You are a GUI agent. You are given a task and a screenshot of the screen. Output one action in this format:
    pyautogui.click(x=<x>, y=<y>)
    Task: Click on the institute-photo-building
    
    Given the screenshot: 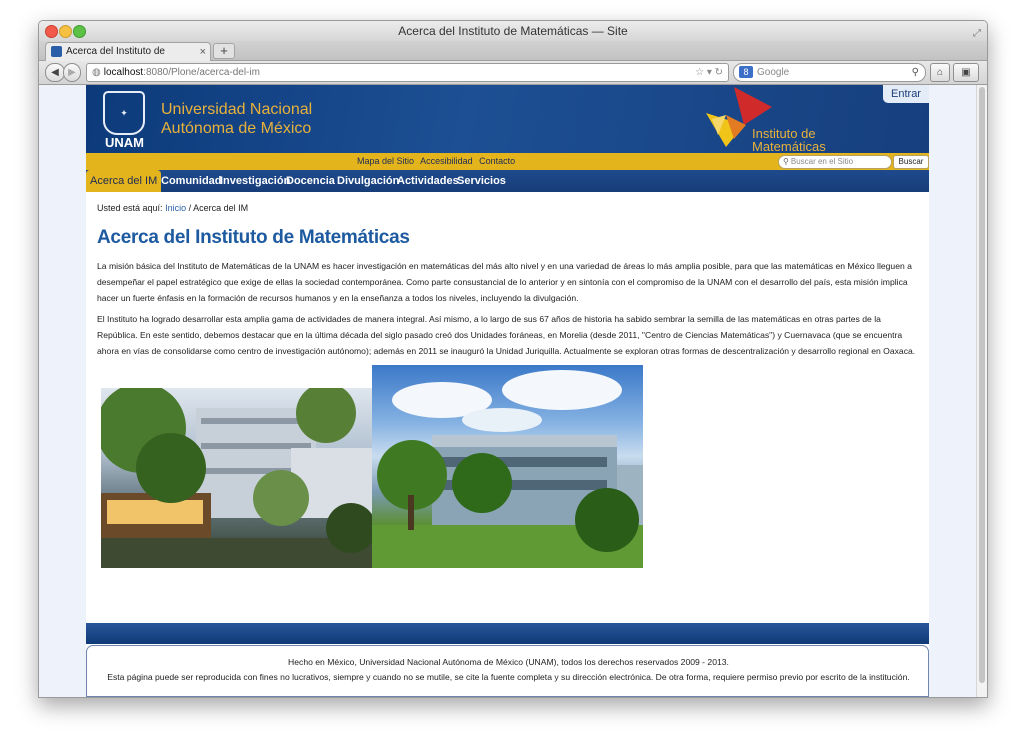 What is the action you would take?
    pyautogui.click(x=507, y=466)
    